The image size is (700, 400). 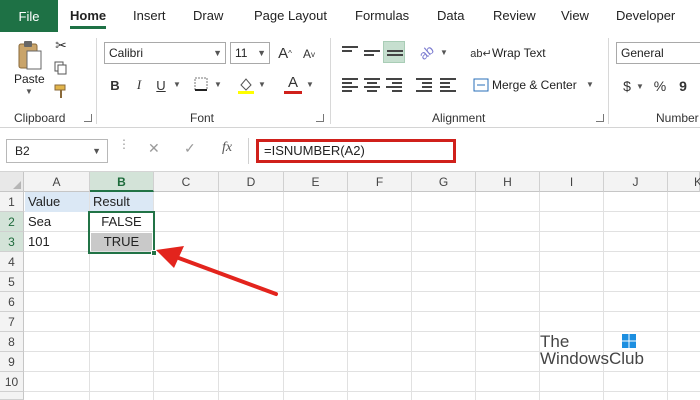 I want to click on tab-developer: Developer, so click(x=645, y=16).